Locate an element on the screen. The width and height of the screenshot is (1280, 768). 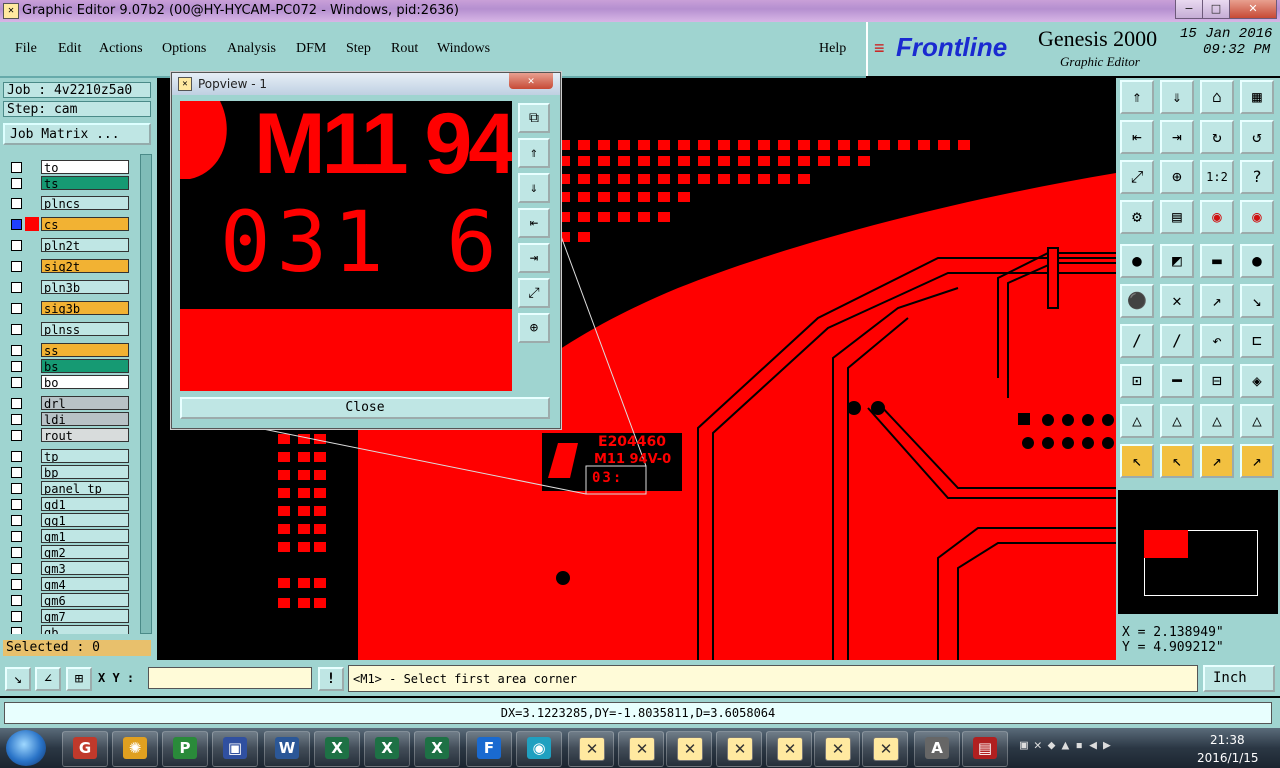
layer-row: ts is located at coordinates (68, 183).